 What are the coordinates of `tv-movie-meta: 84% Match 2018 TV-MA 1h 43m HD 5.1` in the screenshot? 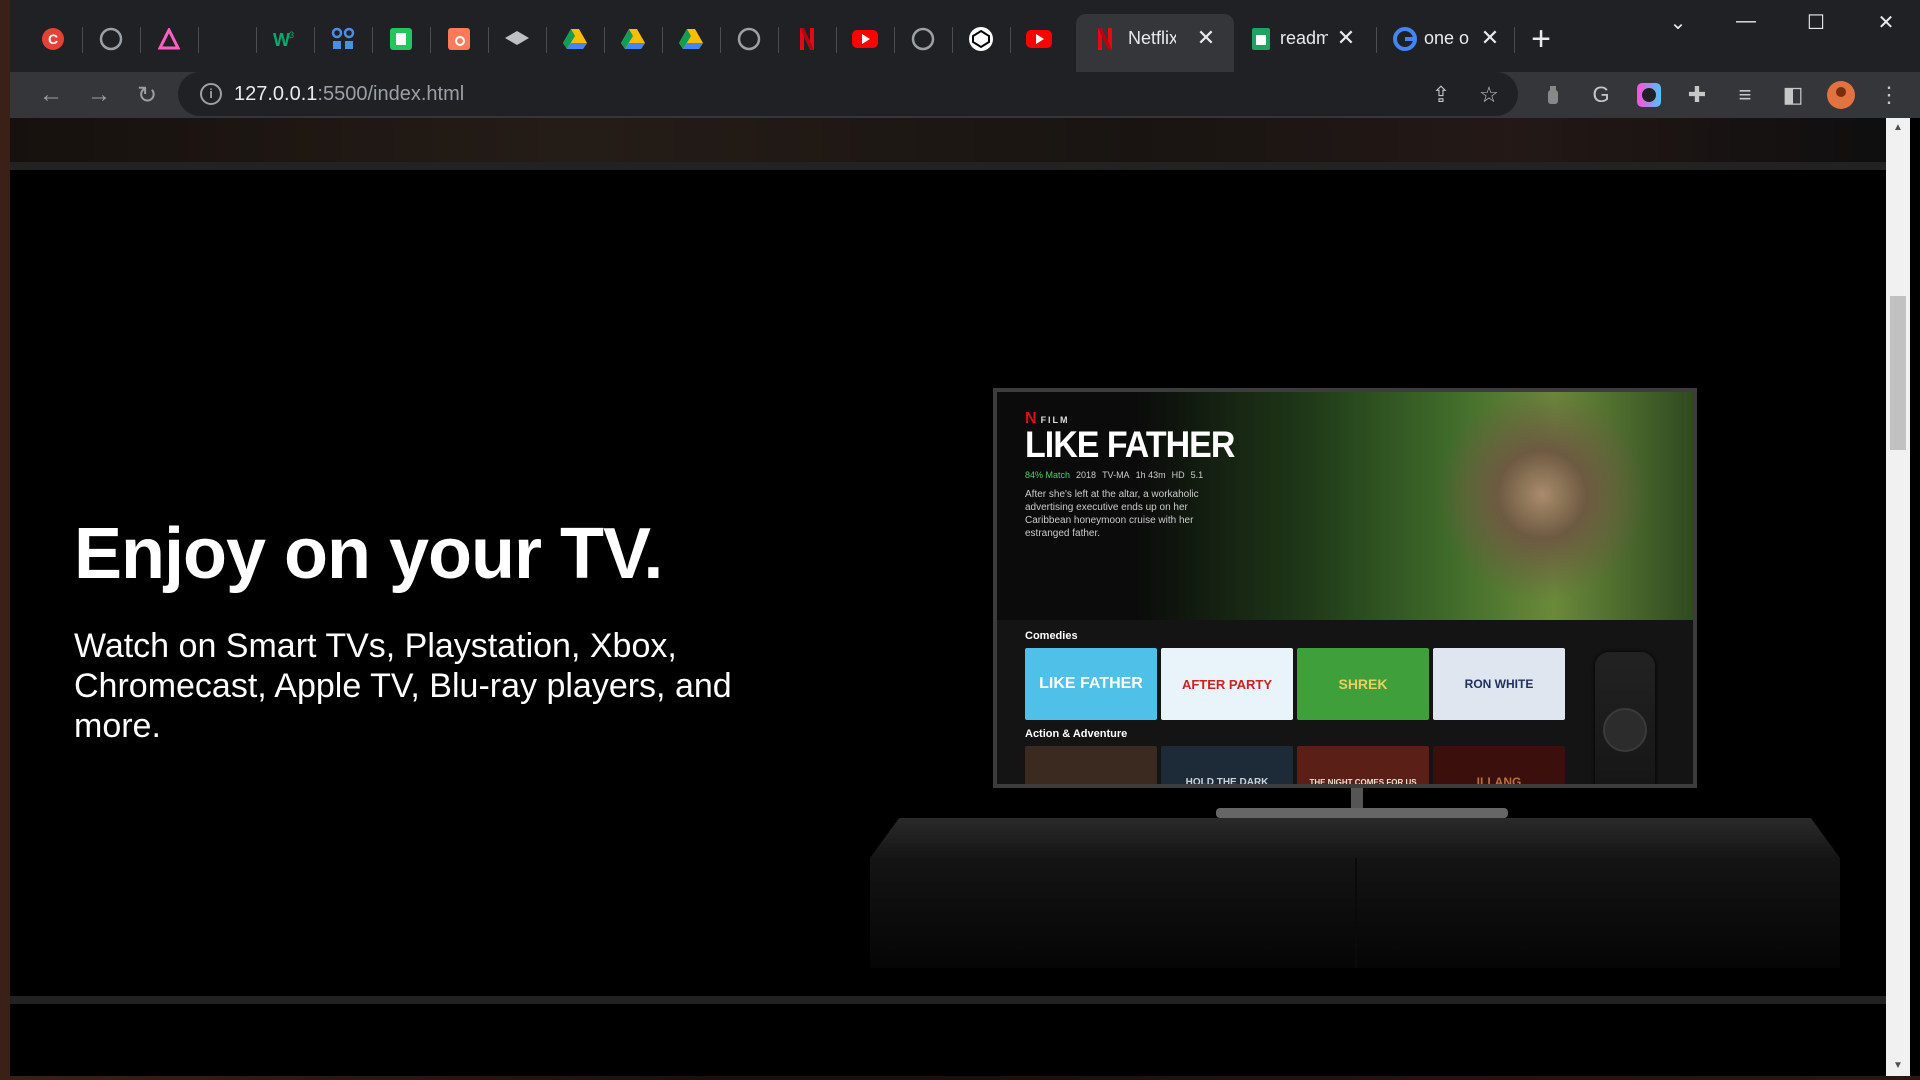 It's located at (1114, 475).